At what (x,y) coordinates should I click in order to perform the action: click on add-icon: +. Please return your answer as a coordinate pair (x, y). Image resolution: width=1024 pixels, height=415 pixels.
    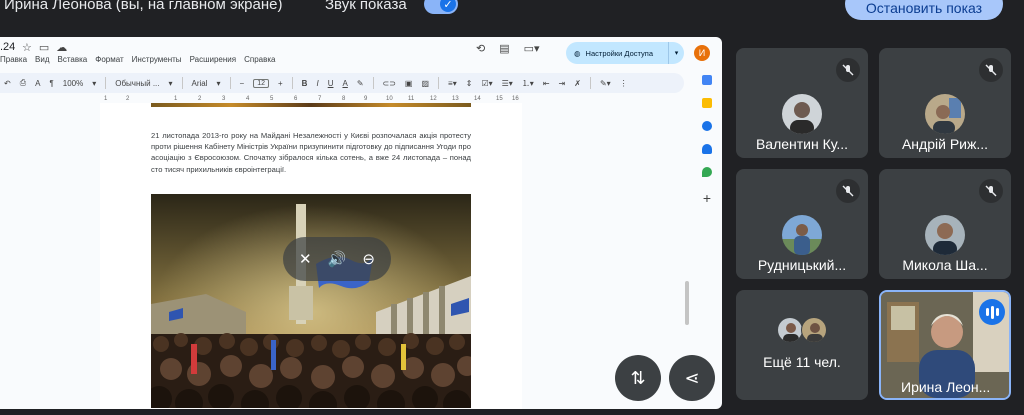
    Looking at the image, I should click on (707, 198).